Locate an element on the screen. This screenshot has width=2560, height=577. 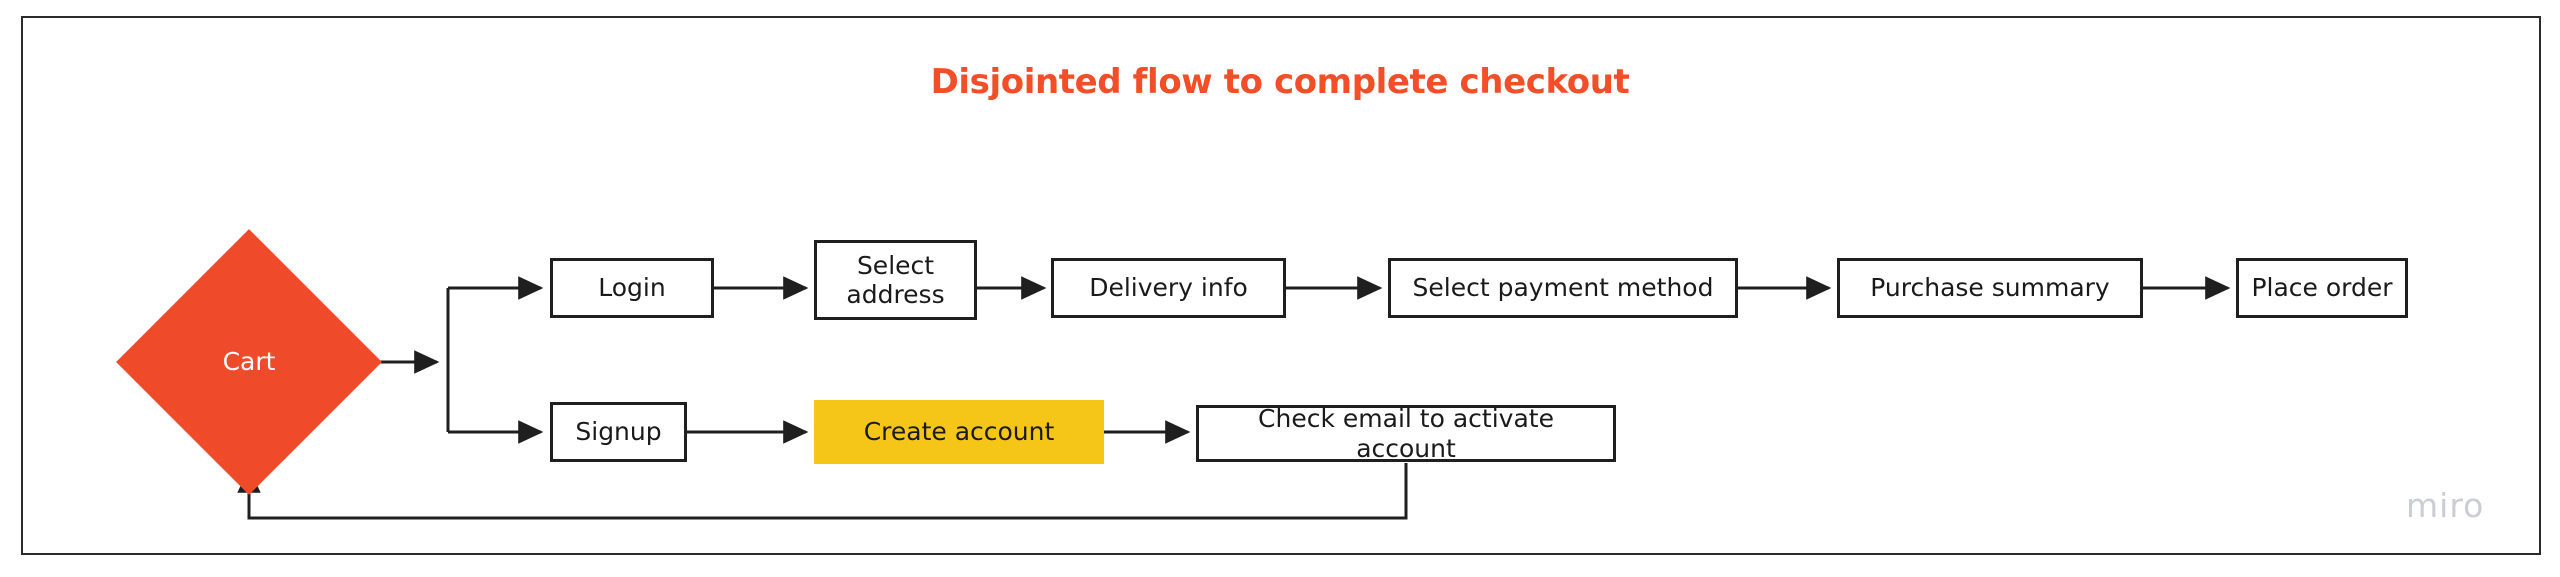
node-check-email-label: Check email to activate account is located at coordinates (1406, 433).